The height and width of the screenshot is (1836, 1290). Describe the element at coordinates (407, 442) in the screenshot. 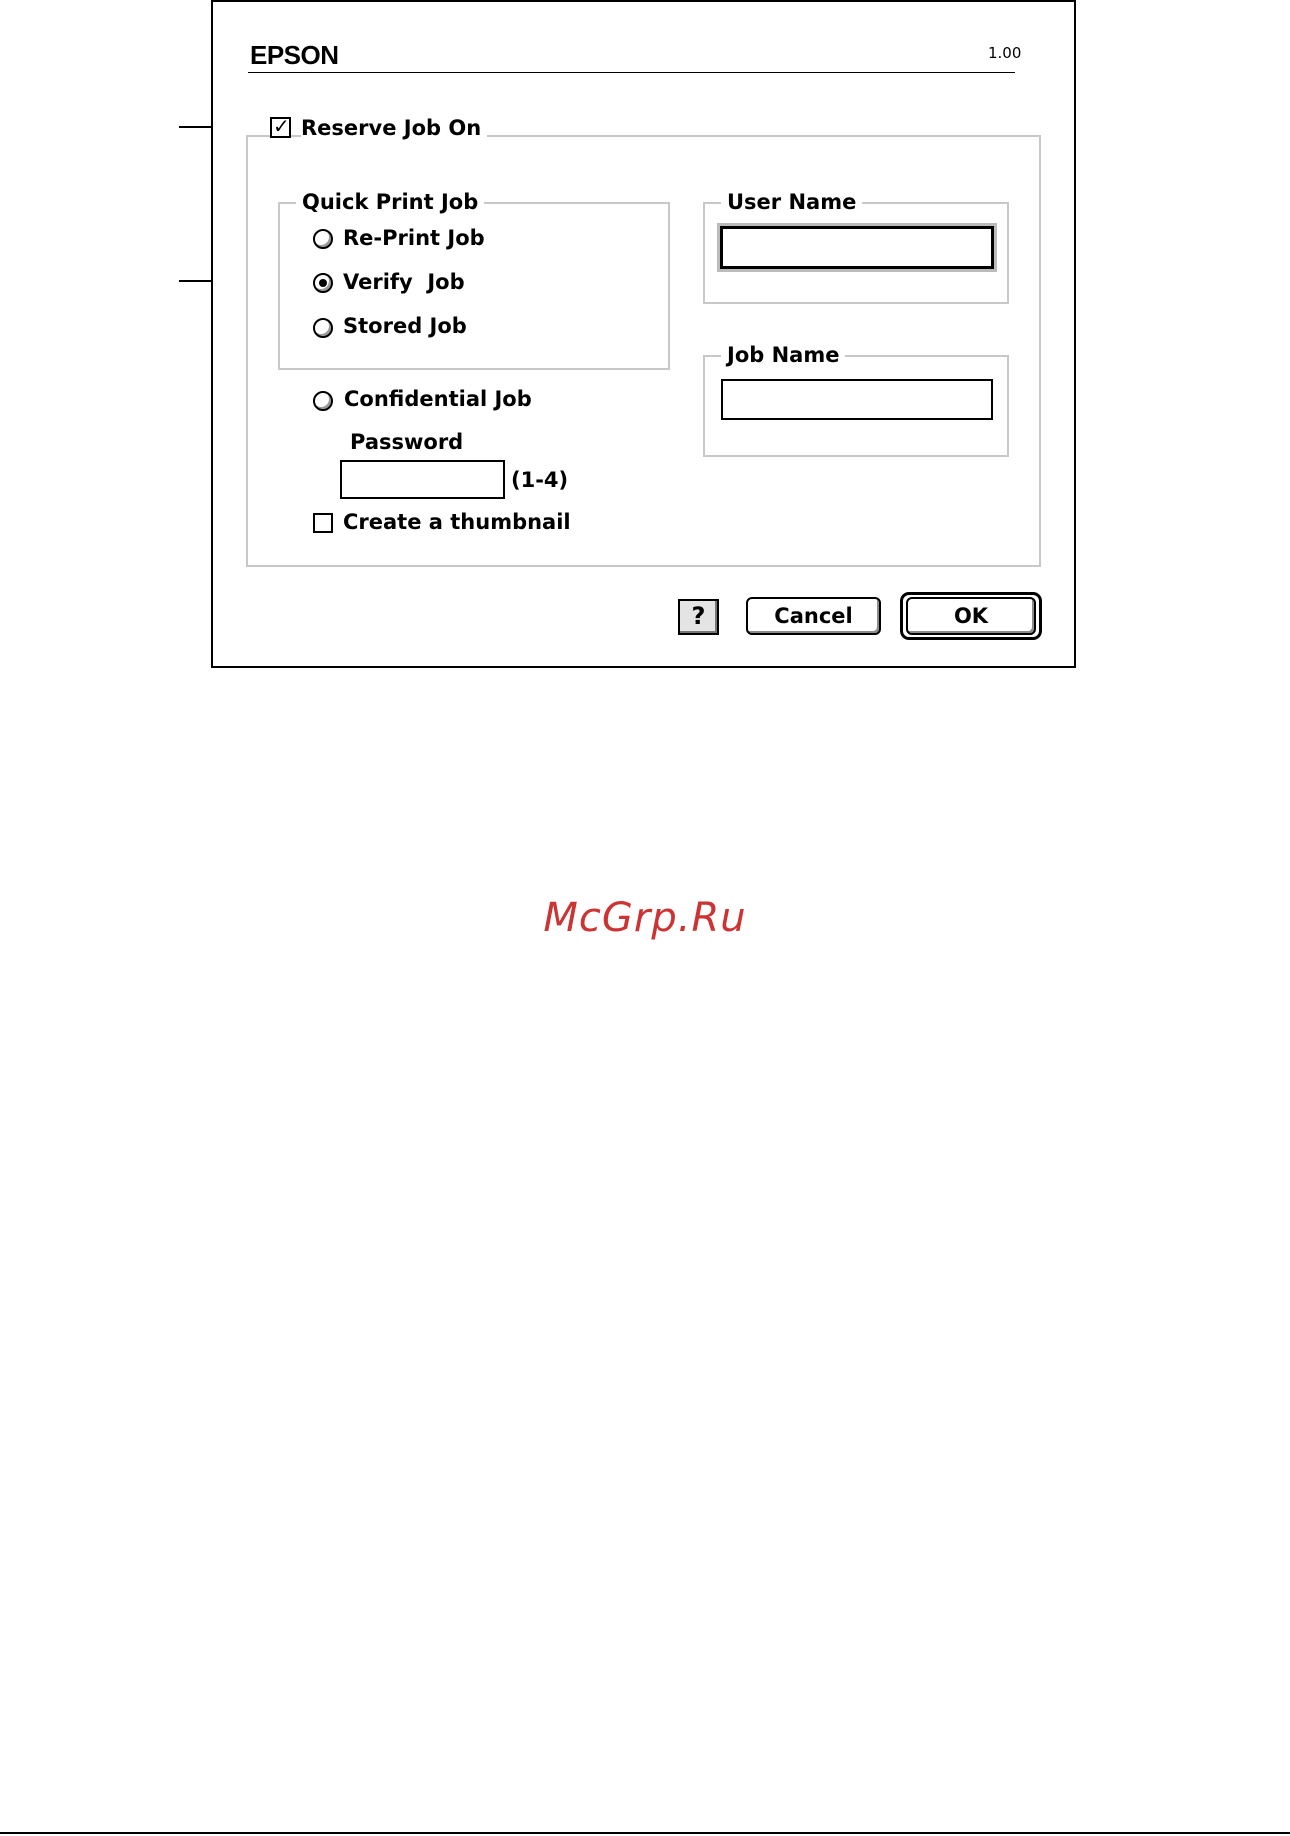

I see `password-label: Password` at that location.